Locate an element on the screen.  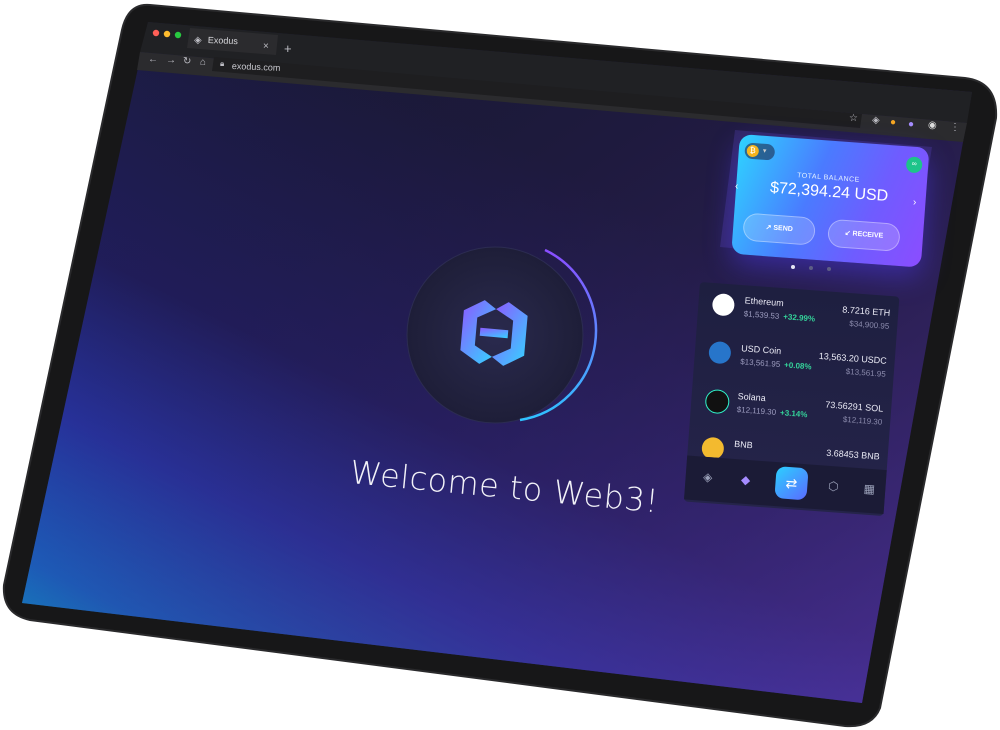
asset-amount: 73.56291 SOL is located at coordinates (854, 406).